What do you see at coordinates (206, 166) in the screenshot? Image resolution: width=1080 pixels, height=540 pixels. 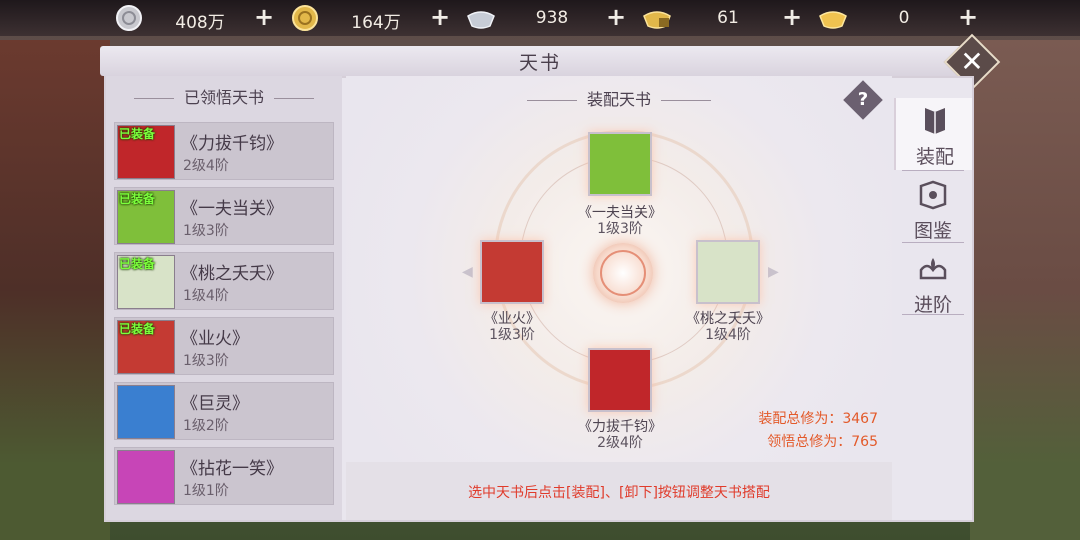 I see `book-level: 2级4阶` at bounding box center [206, 166].